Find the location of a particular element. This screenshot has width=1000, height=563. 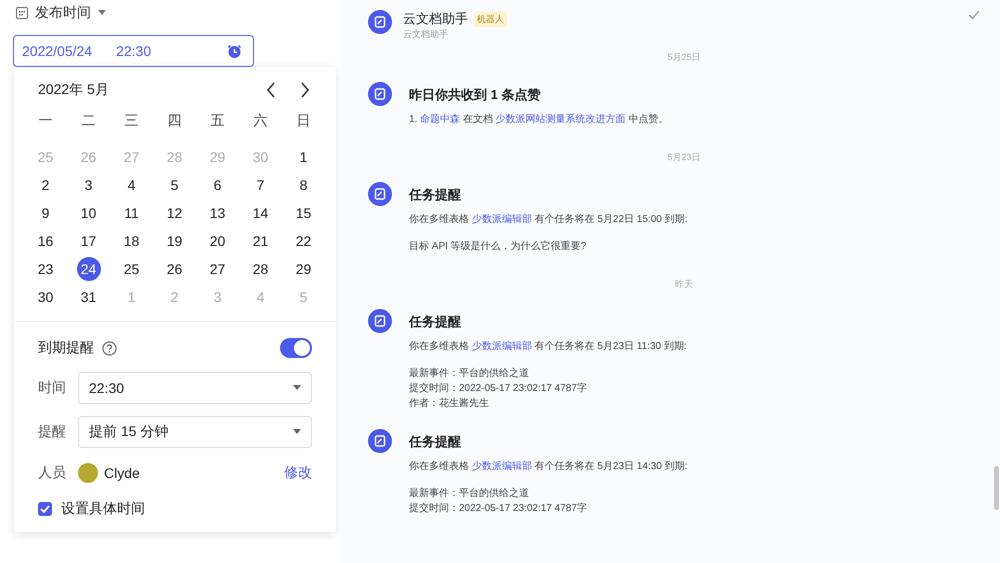

calendar-day: 17 is located at coordinates (88, 241).